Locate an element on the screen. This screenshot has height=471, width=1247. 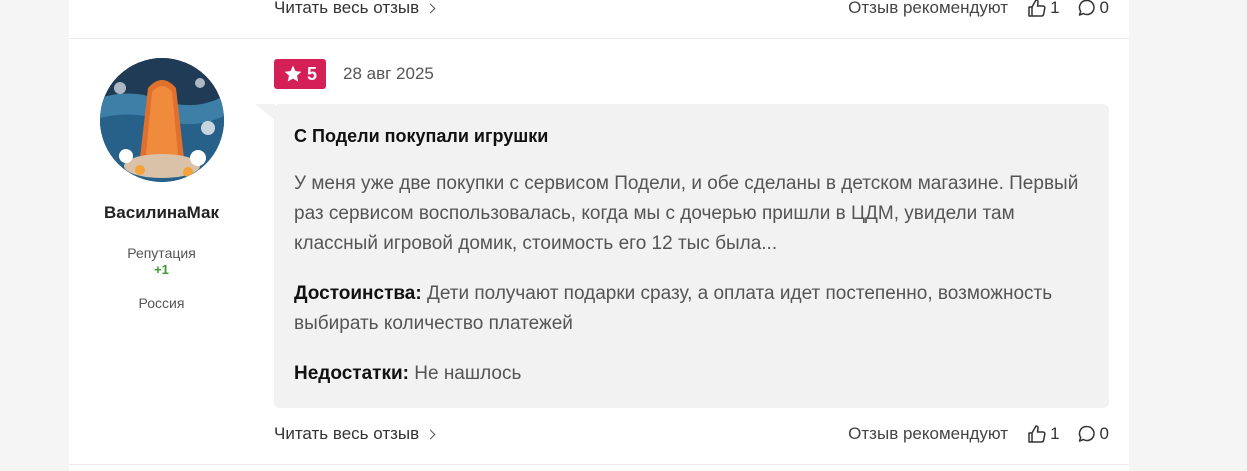
avatar-image is located at coordinates (161, 120).